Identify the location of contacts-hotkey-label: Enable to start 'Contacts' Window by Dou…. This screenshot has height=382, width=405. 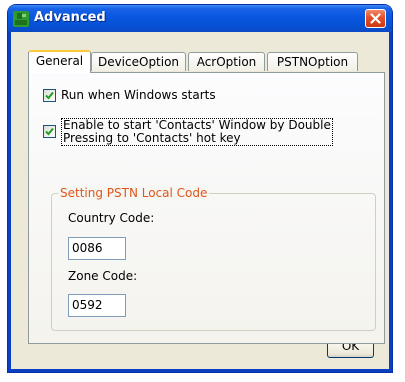
(197, 132).